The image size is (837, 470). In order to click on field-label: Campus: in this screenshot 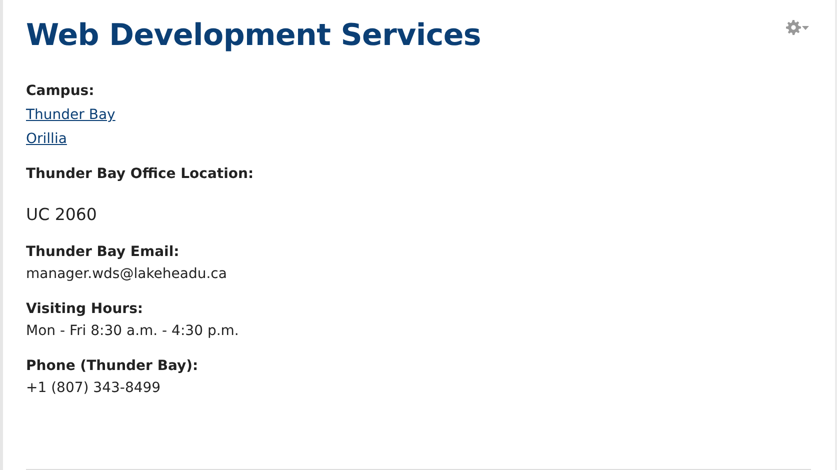, I will do `click(61, 91)`.